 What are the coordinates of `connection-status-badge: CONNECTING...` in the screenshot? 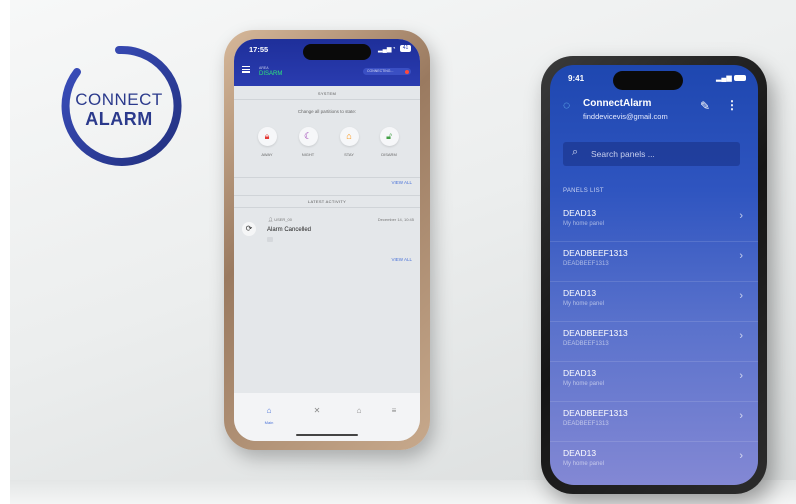 It's located at (387, 71).